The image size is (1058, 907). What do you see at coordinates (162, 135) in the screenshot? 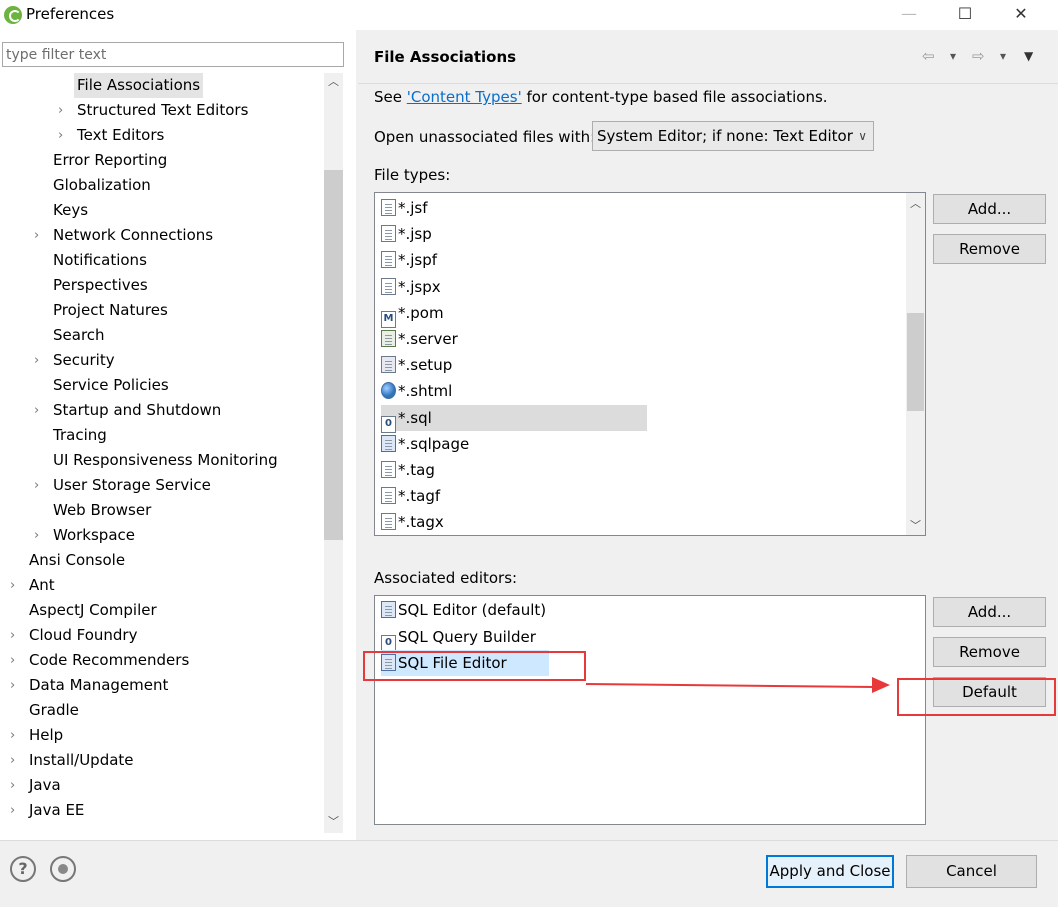
I see `tree-item: › Text Editors` at bounding box center [162, 135].